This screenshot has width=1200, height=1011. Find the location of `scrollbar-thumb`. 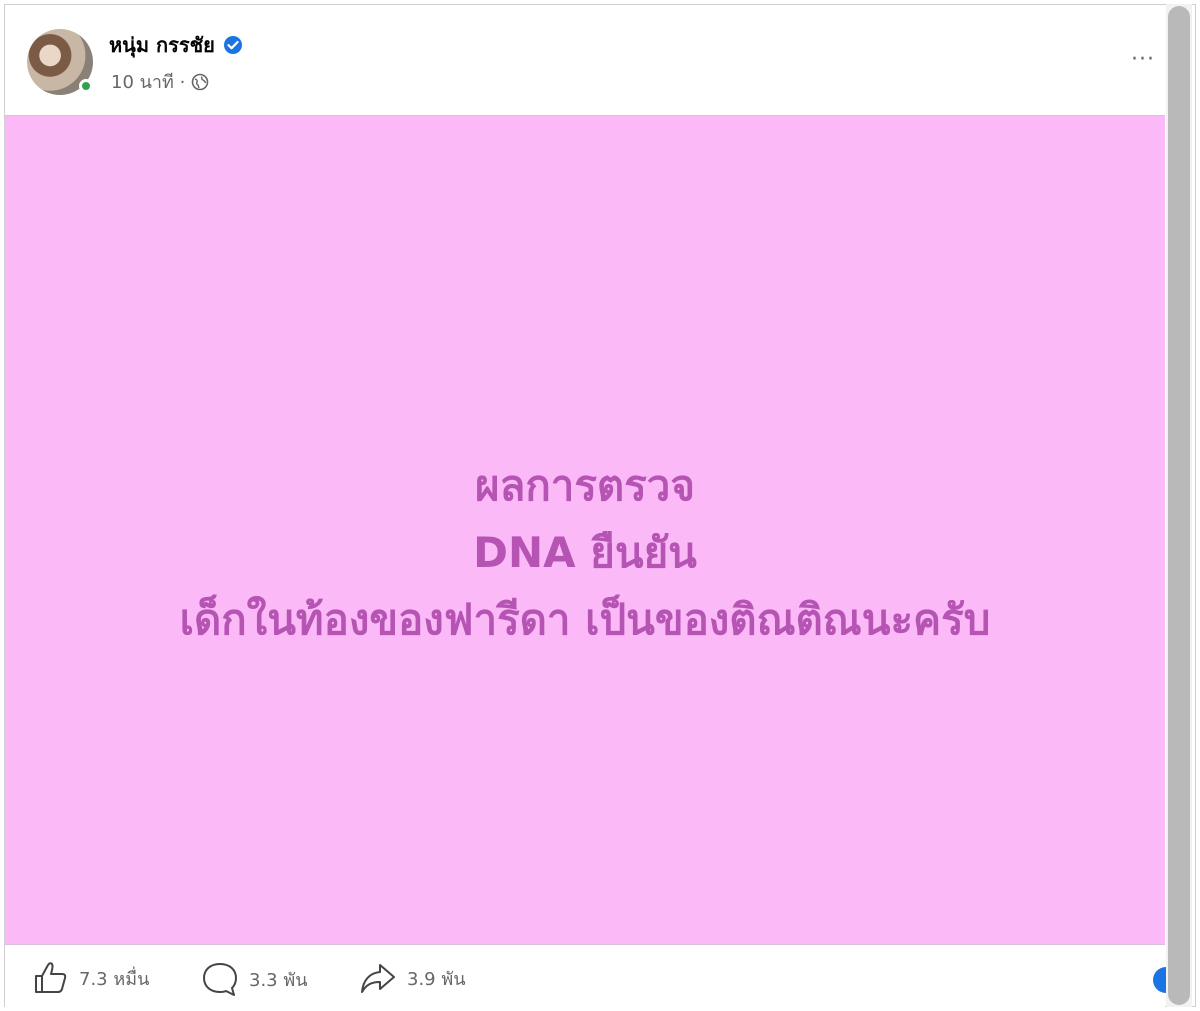

scrollbar-thumb is located at coordinates (1179, 505).